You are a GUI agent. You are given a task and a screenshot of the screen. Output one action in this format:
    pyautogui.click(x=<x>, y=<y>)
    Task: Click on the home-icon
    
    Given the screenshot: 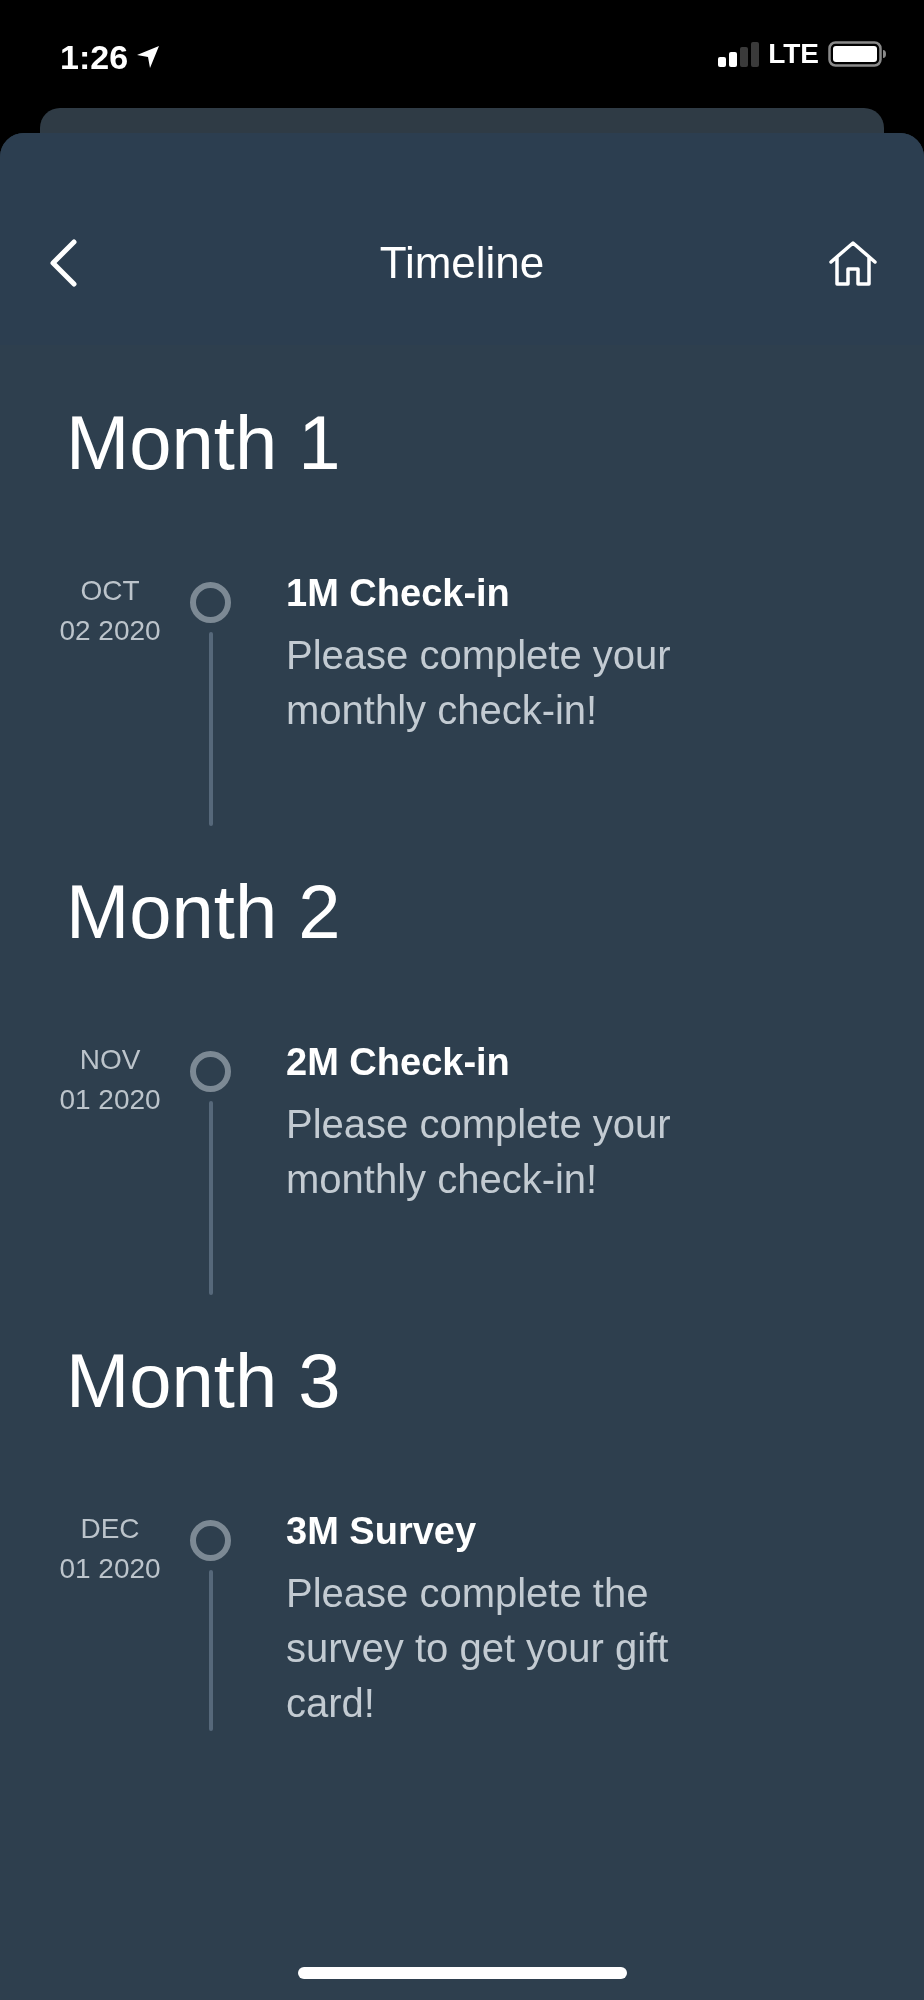 What is the action you would take?
    pyautogui.click(x=853, y=263)
    